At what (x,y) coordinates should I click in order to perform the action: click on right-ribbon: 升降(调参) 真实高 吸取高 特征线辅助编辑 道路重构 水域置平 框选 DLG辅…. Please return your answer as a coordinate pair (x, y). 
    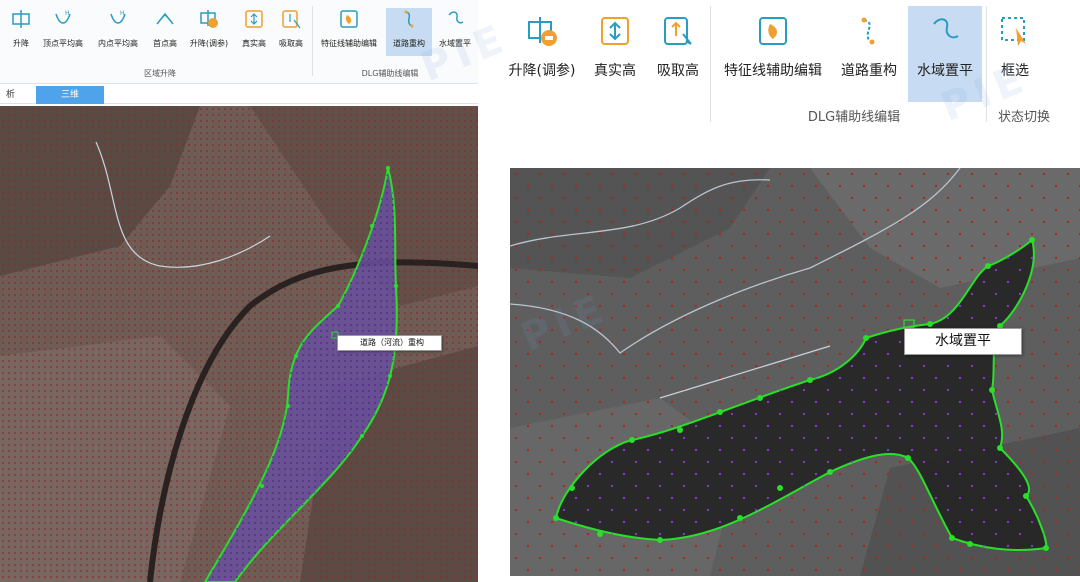
    Looking at the image, I should click on (792, 64).